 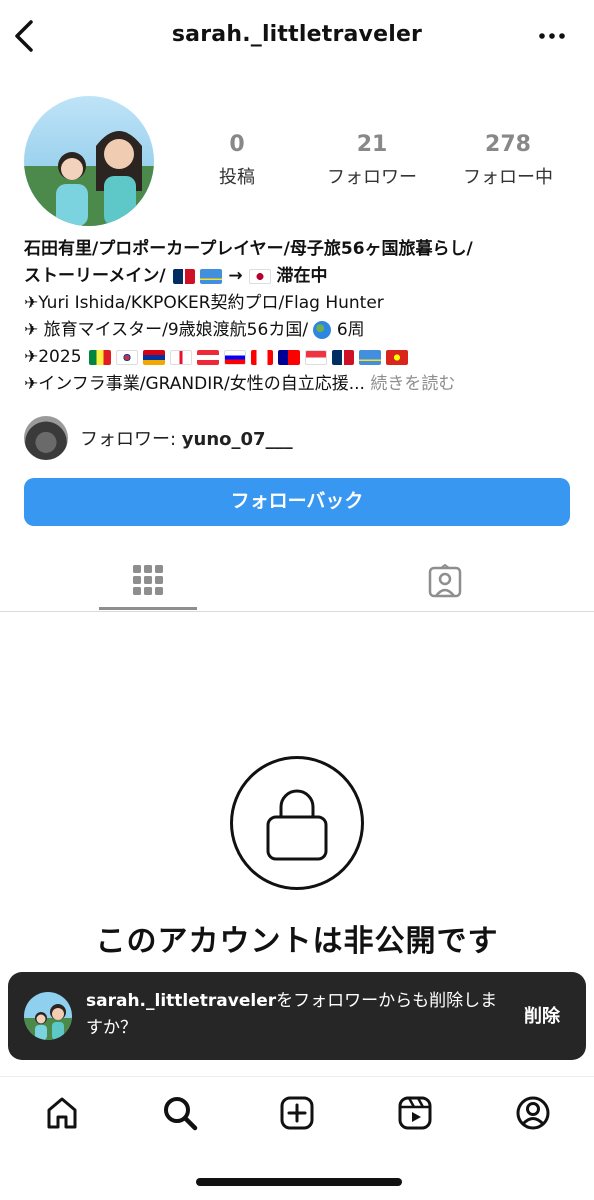 I want to click on flag-vietnam-icon, so click(x=396, y=357).